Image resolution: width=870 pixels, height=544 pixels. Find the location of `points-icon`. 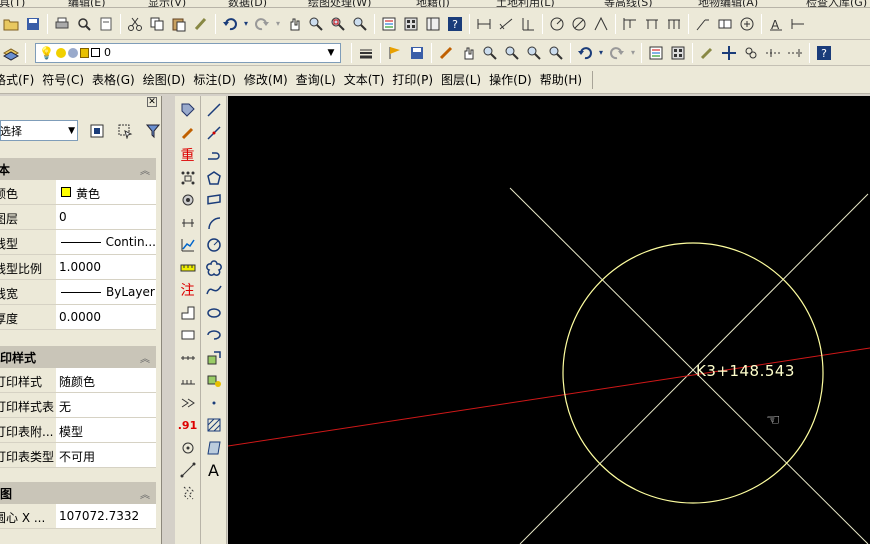

points-icon is located at coordinates (188, 178).